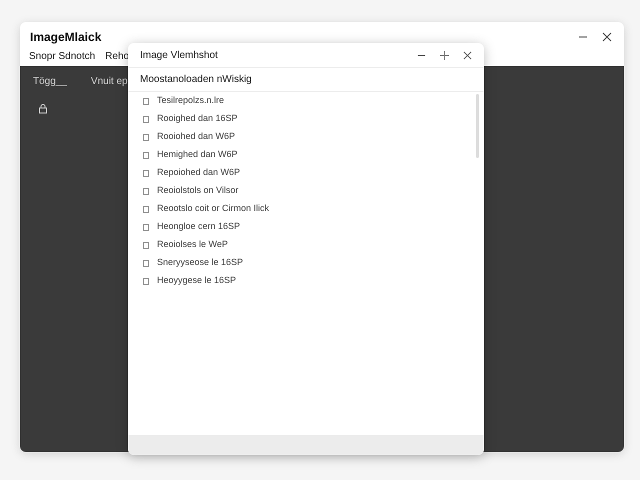 The width and height of the screenshot is (640, 480). Describe the element at coordinates (306, 227) in the screenshot. I see `list-item: Heongloe cern 16SP` at that location.